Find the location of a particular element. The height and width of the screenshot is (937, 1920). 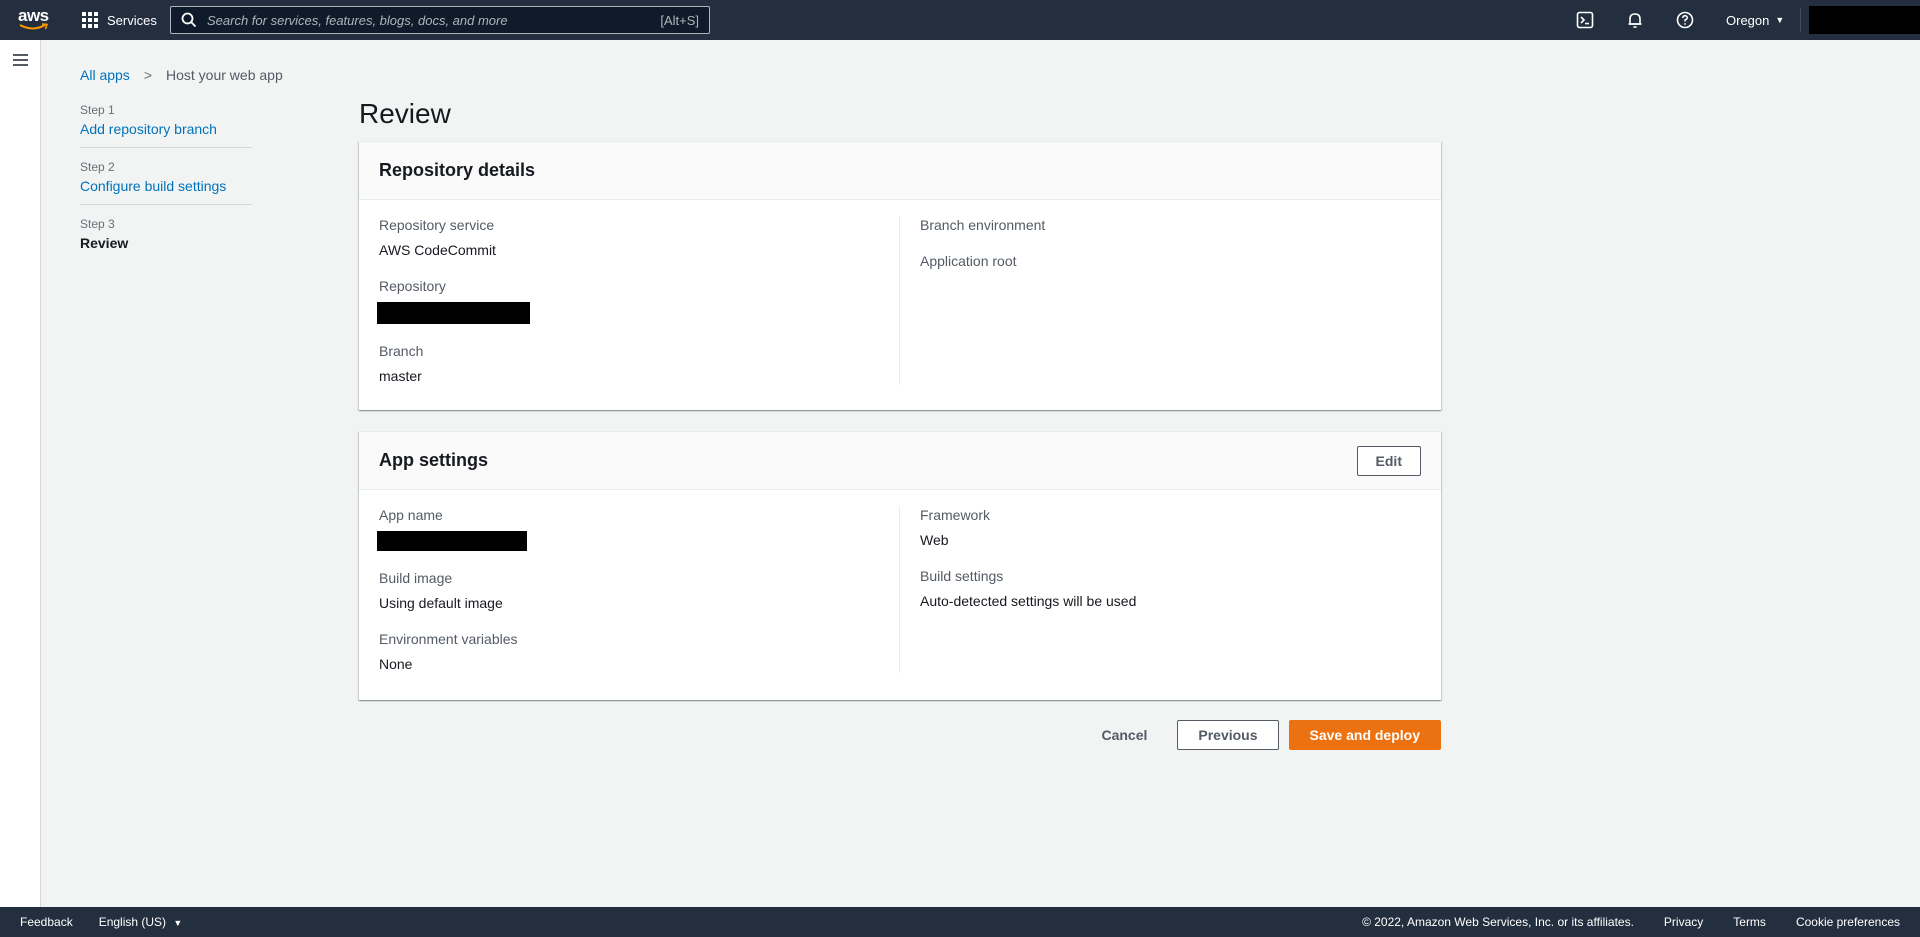

menu-icon is located at coordinates (20, 60).